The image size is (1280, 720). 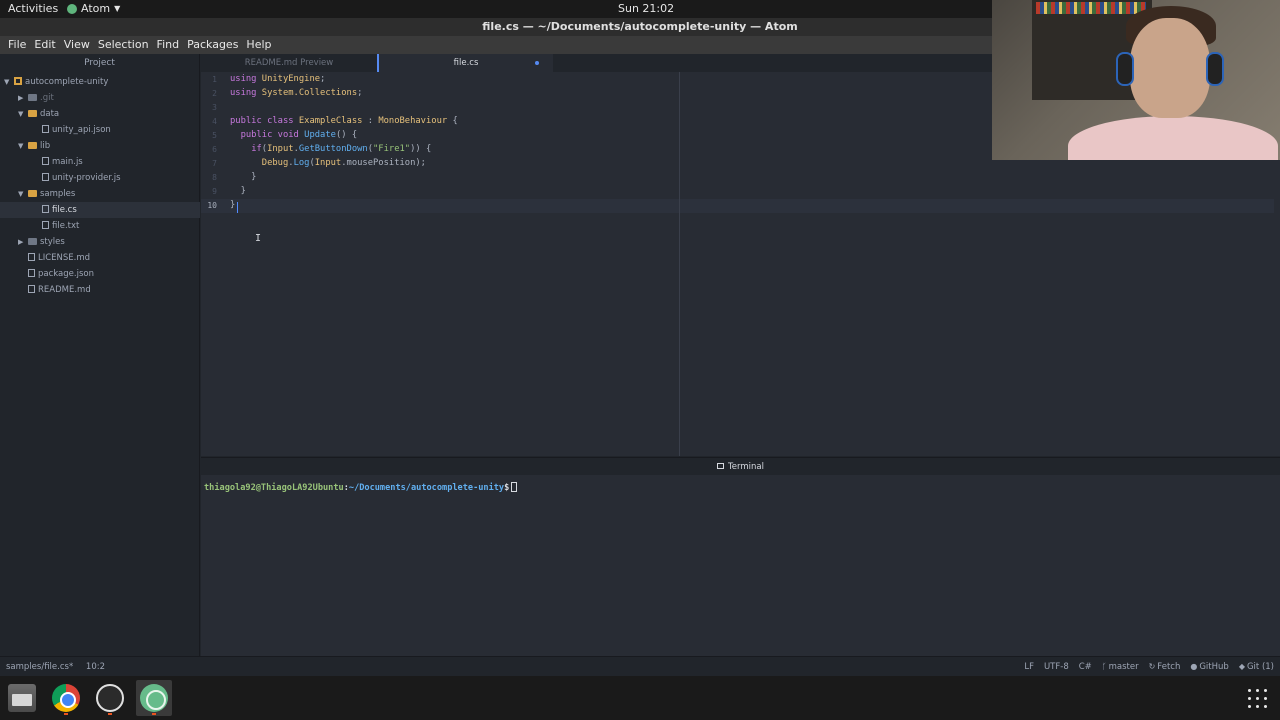 I want to click on tree-item-file-txt: file.txt, so click(x=100, y=226).